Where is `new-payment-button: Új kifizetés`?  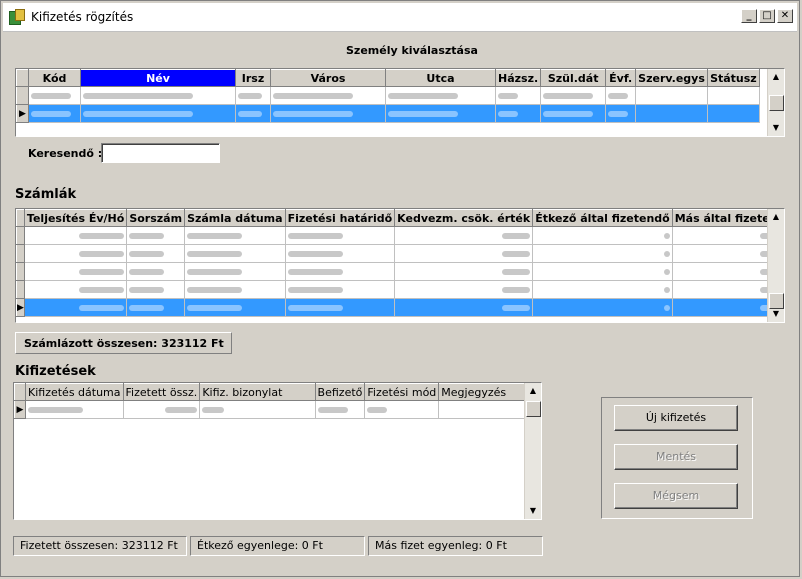
new-payment-button: Új kifizetés is located at coordinates (676, 418).